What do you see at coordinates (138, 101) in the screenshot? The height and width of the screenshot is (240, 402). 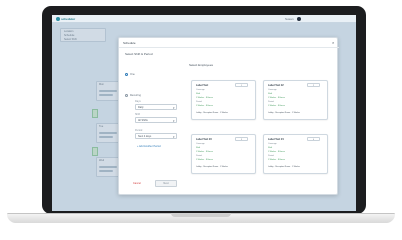 I see `field-label: Days` at bounding box center [138, 101].